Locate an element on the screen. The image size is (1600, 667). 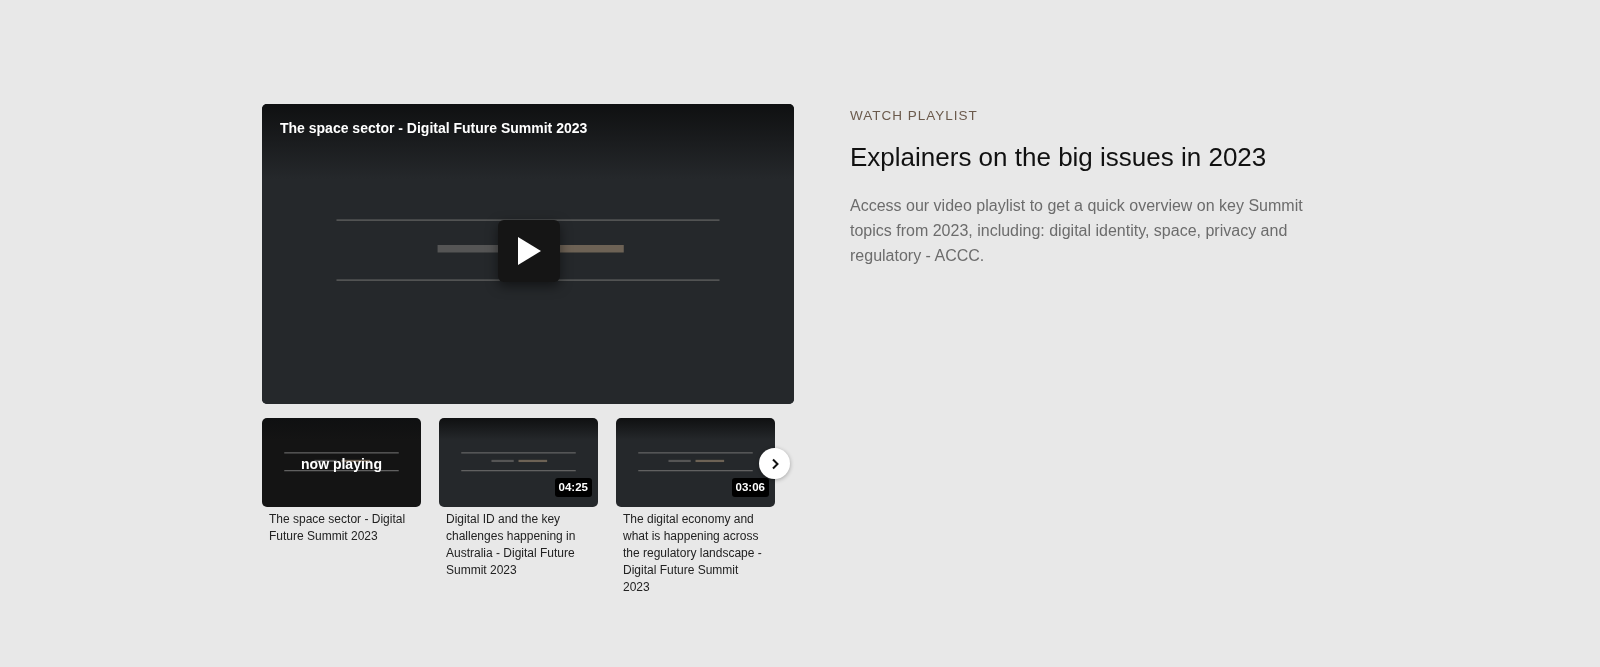
next-button is located at coordinates (774, 463).